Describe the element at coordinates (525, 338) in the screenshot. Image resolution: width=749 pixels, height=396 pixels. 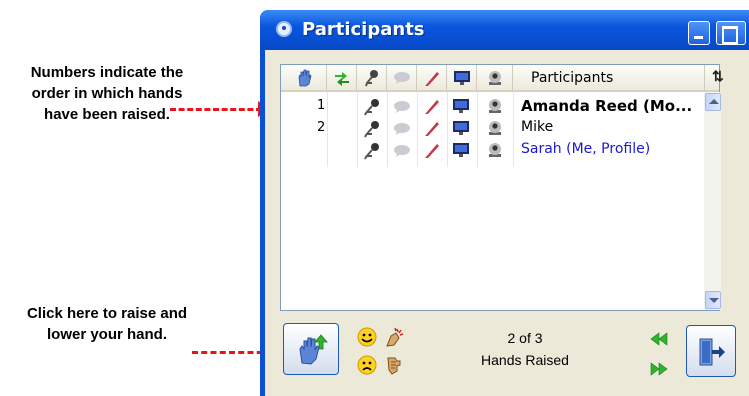
I see `hands-raised-count: 2 of 3` at that location.